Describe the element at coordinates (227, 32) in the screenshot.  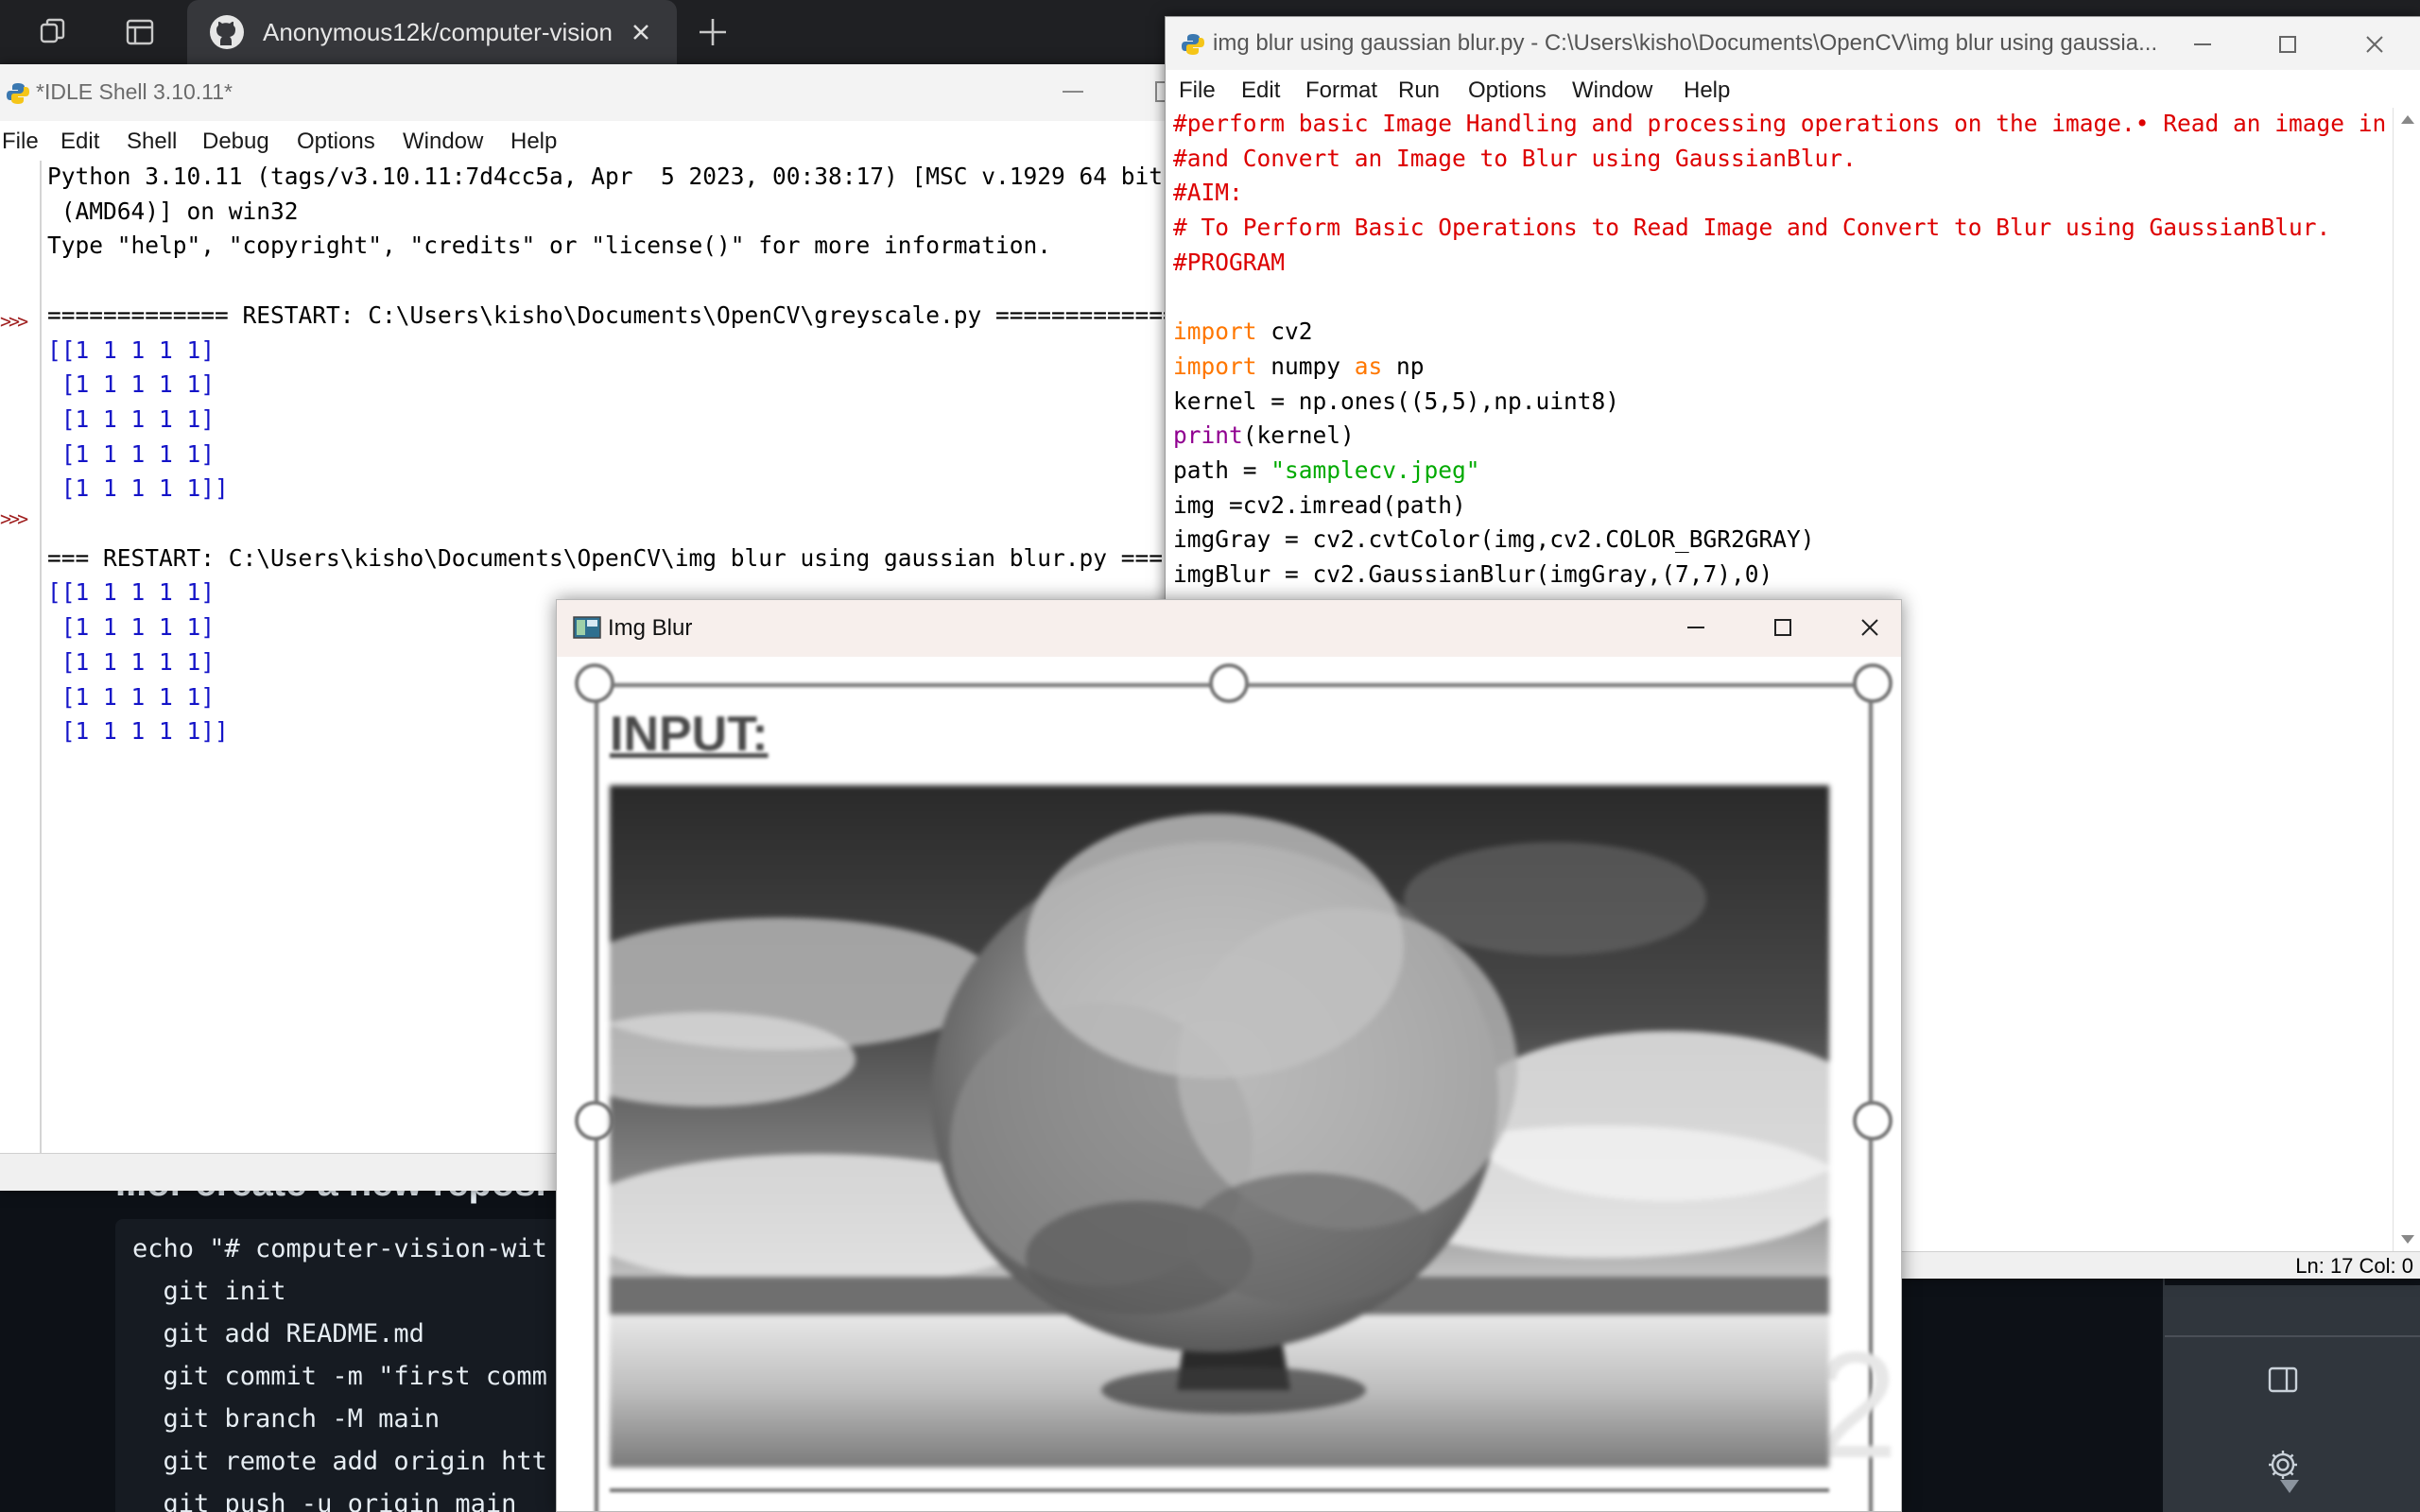
I see `github-icon` at that location.